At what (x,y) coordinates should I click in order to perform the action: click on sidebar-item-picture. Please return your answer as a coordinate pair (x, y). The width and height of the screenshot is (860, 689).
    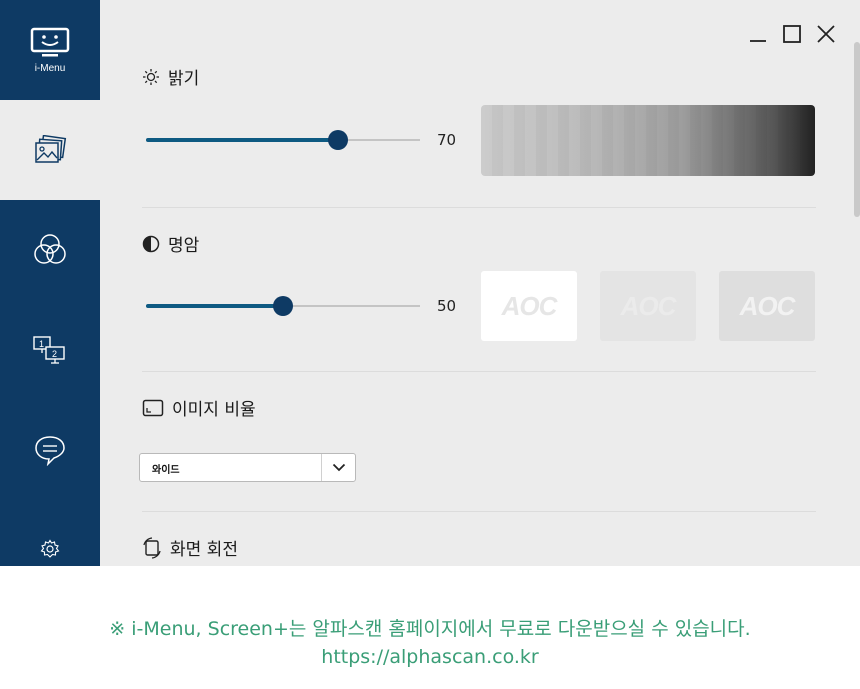
    Looking at the image, I should click on (50, 150).